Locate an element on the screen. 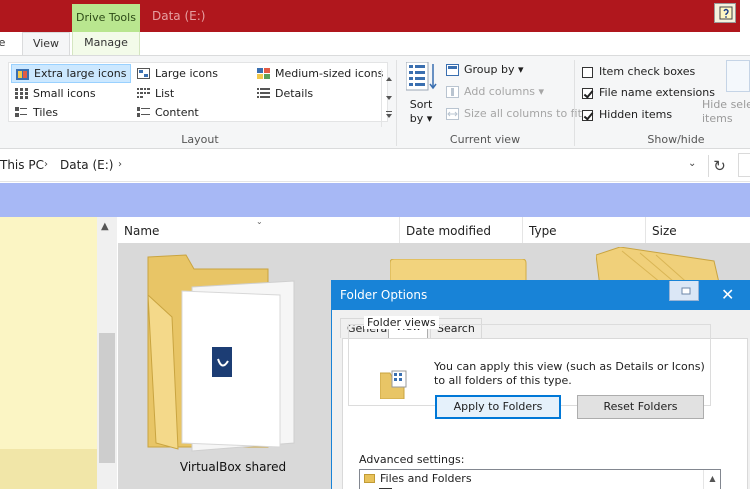 Image resolution: width=750 pixels, height=489 pixels. file-name-extensions-checkbox is located at coordinates (587, 93).